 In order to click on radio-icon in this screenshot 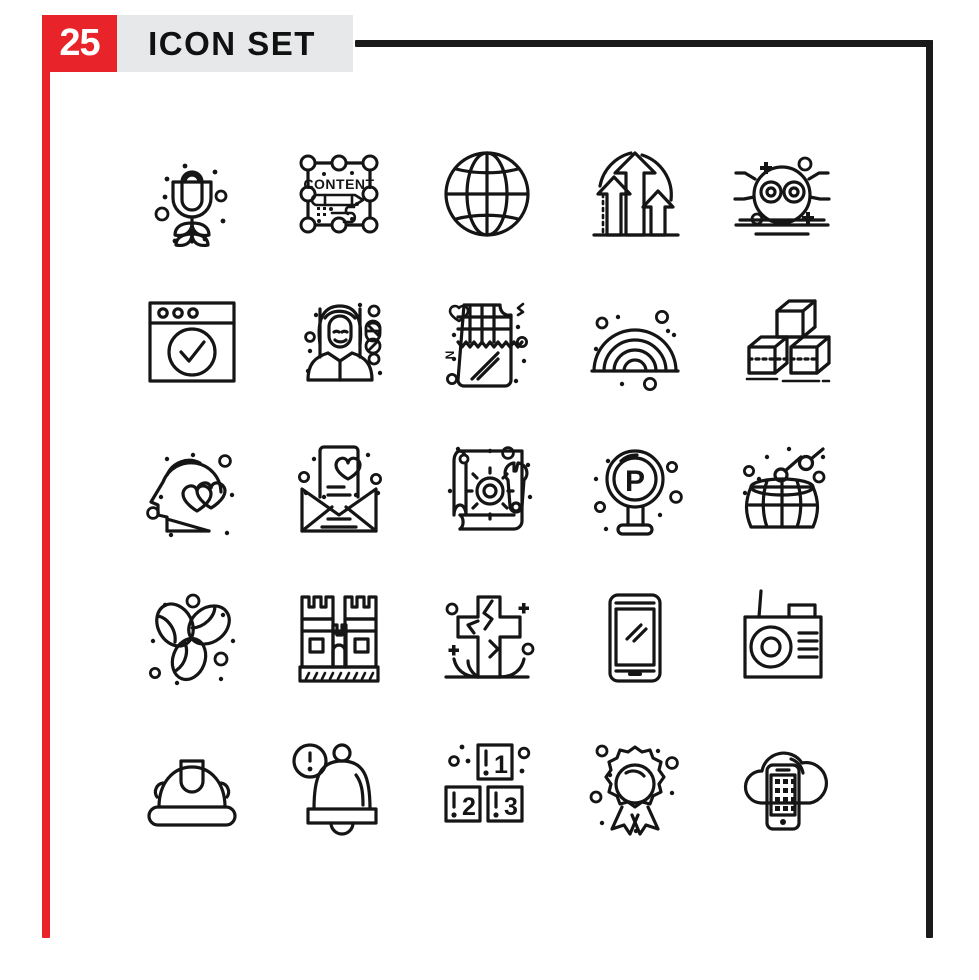, I will do `click(783, 634)`.